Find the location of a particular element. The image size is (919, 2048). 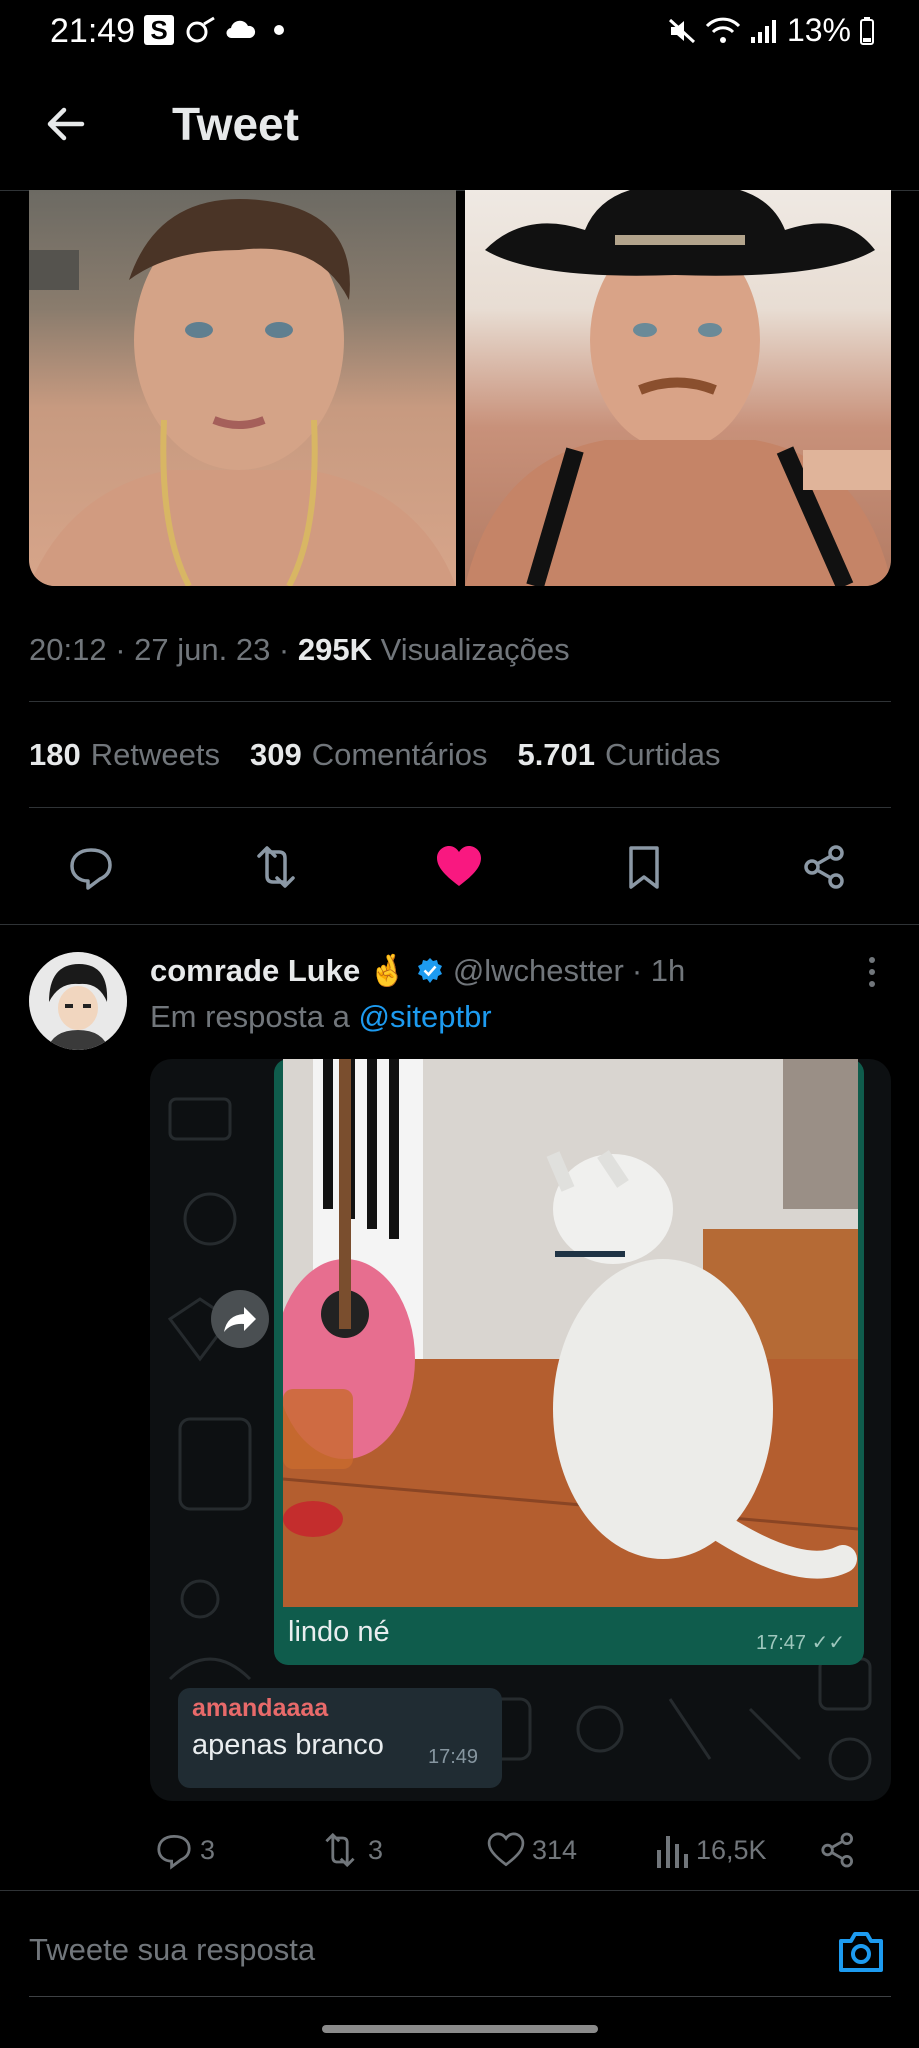

page-title: Tweet is located at coordinates (235, 124).